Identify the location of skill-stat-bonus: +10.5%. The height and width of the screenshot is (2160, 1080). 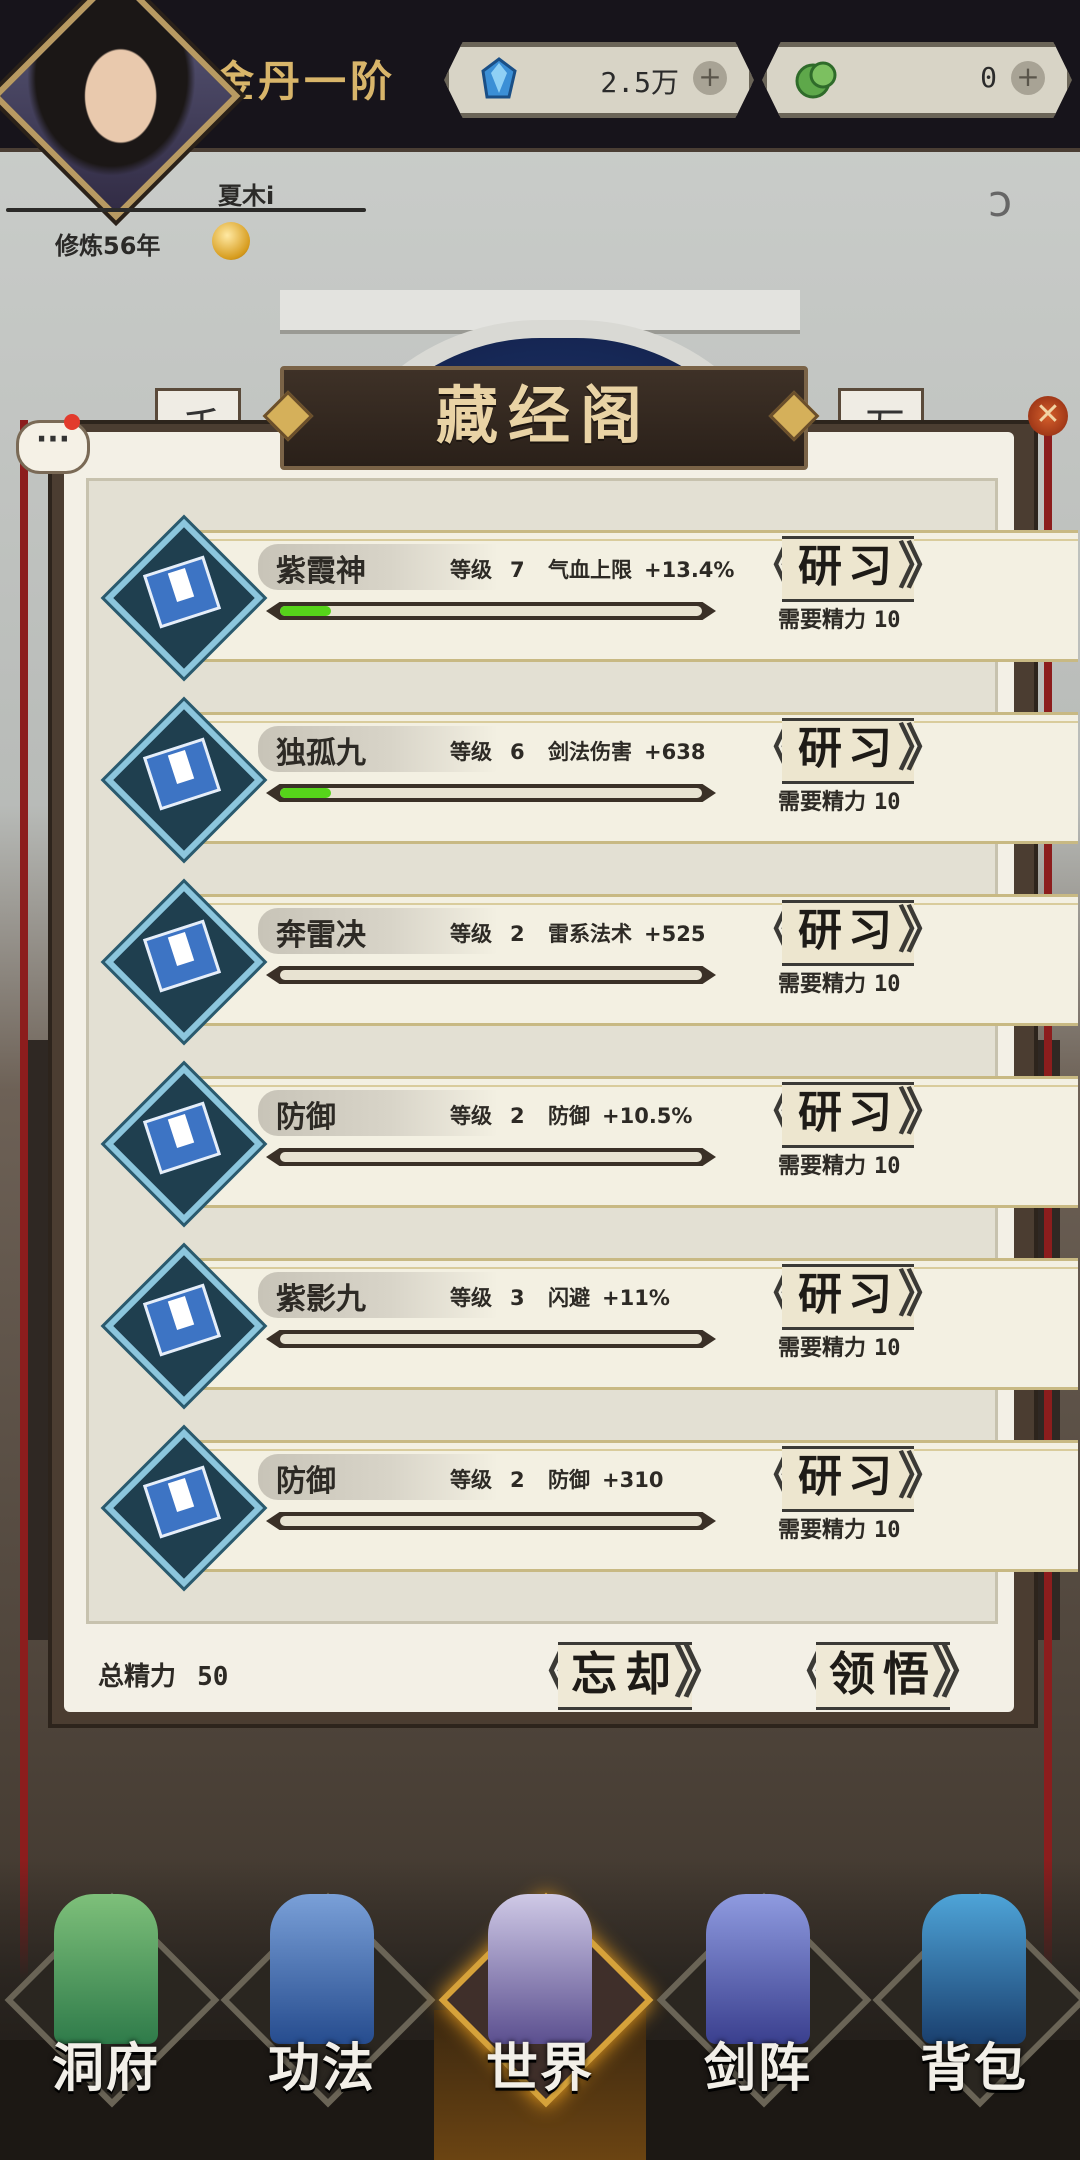
(647, 1116).